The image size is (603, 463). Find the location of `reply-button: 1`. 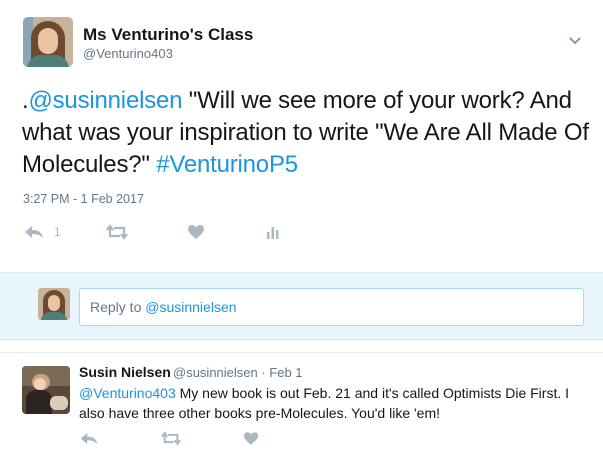

reply-button: 1 is located at coordinates (42, 232).